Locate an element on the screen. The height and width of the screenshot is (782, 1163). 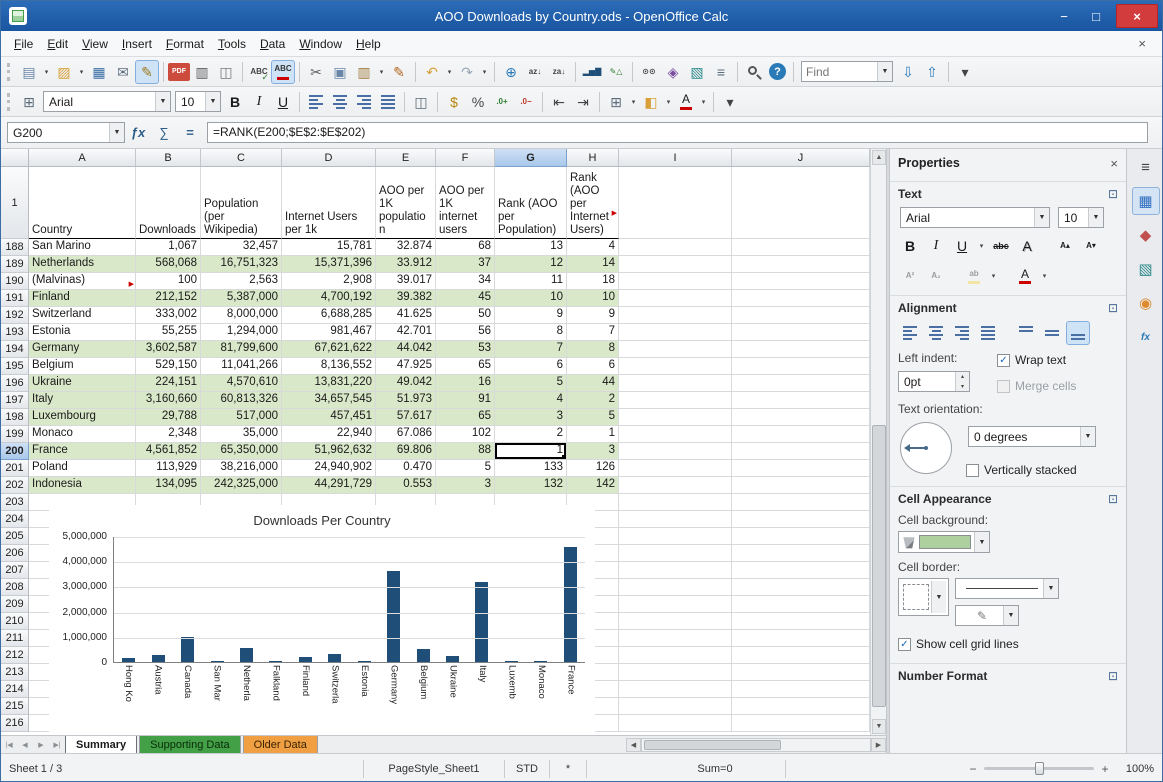
align-justified-icon is located at coordinates (988, 333).